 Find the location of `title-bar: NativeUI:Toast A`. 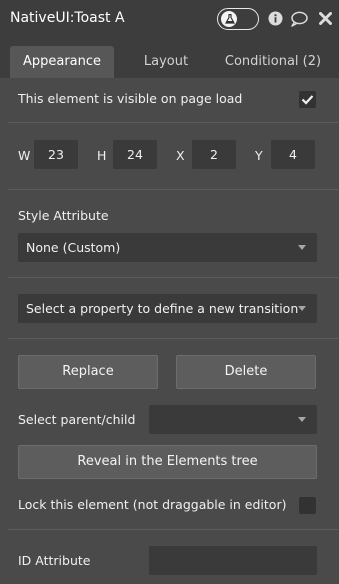

title-bar: NativeUI:Toast A is located at coordinates (169, 19).